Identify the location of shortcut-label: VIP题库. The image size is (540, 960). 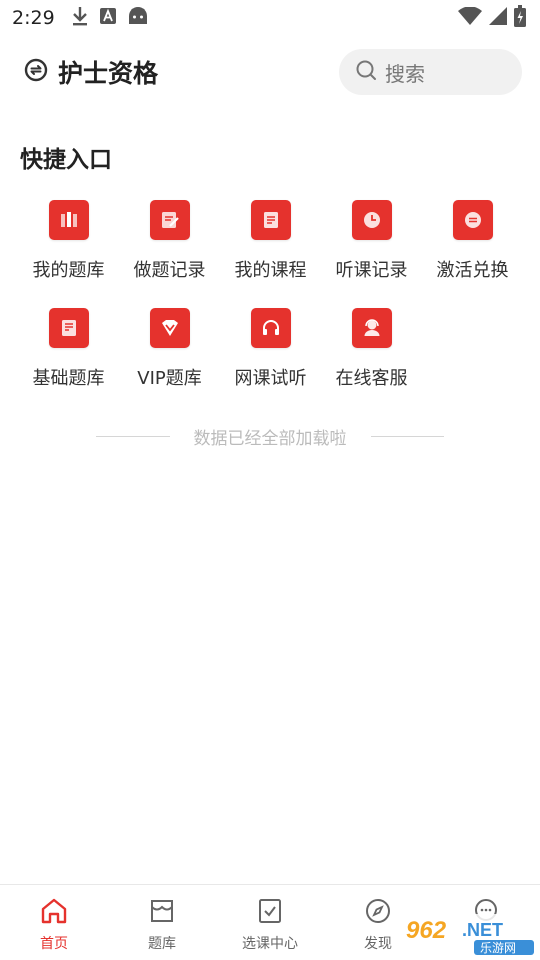
(169, 378).